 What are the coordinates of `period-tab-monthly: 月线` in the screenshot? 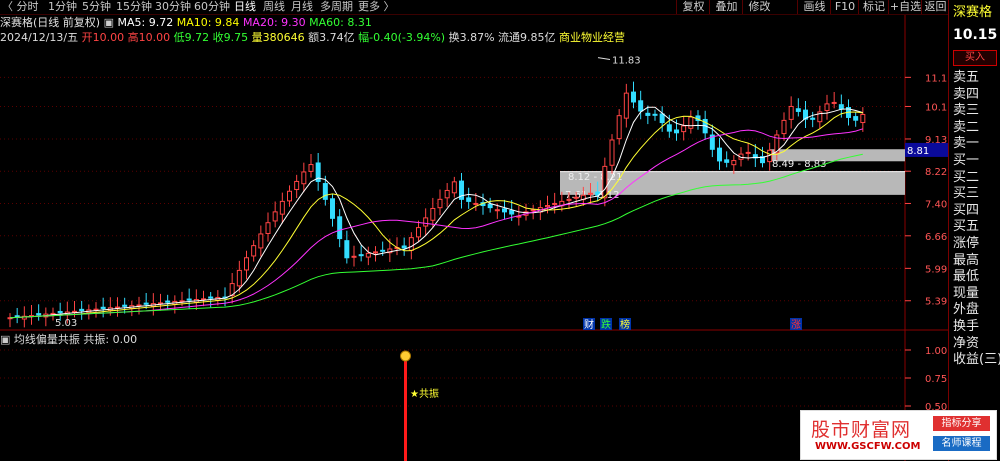 It's located at (302, 7).